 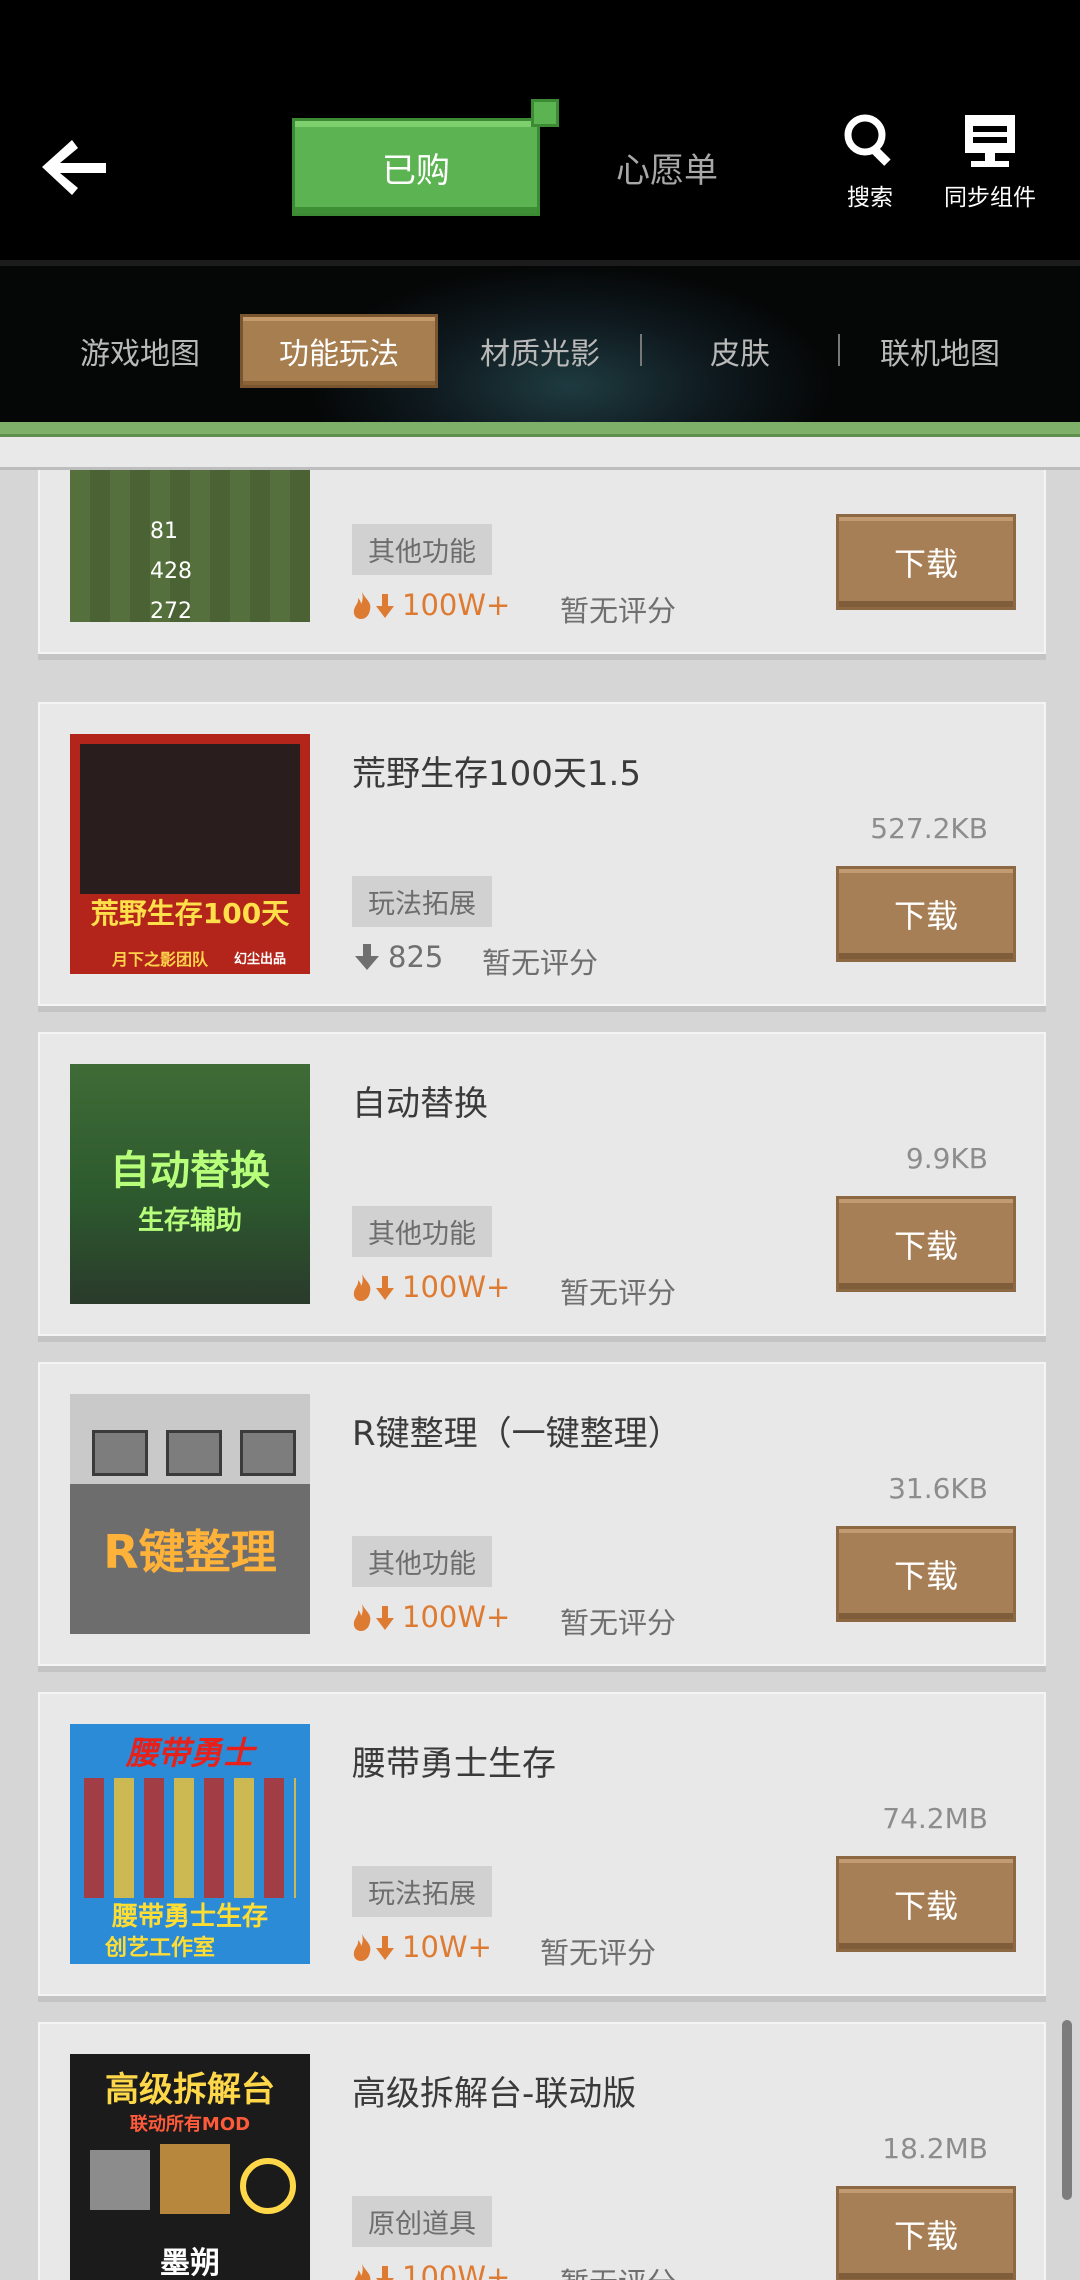 I want to click on thumb-text: 墨朔, so click(x=190, y=2263).